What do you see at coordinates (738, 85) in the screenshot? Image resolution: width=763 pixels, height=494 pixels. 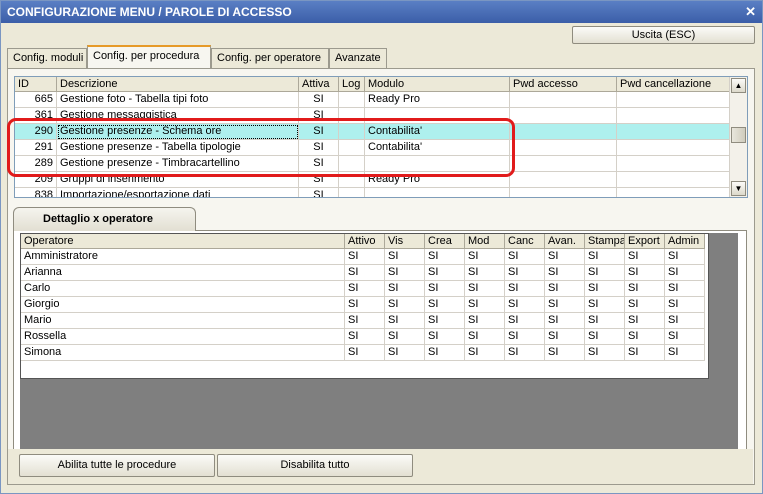 I see `scroll-up-icon: ▲` at bounding box center [738, 85].